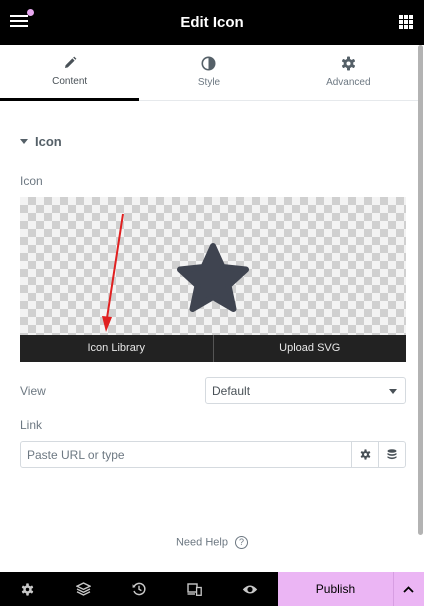 Image resolution: width=424 pixels, height=606 pixels. I want to click on link-url-input, so click(186, 454).